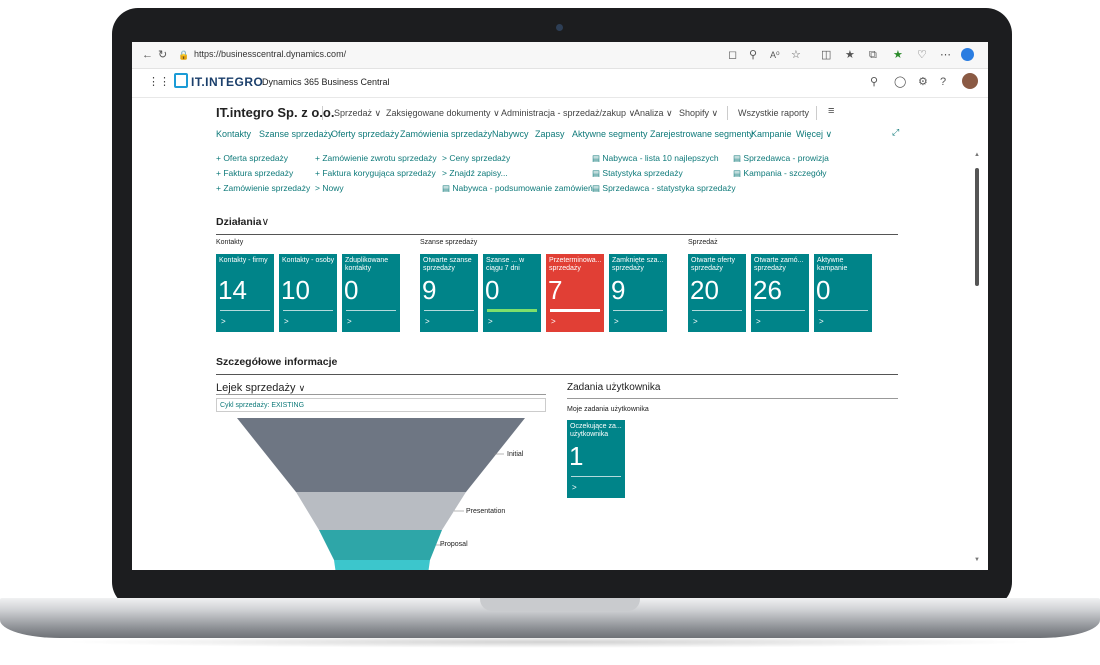 Image resolution: width=1100 pixels, height=665 pixels. Describe the element at coordinates (923, 82) in the screenshot. I see `gear-icon: ⚙` at that location.